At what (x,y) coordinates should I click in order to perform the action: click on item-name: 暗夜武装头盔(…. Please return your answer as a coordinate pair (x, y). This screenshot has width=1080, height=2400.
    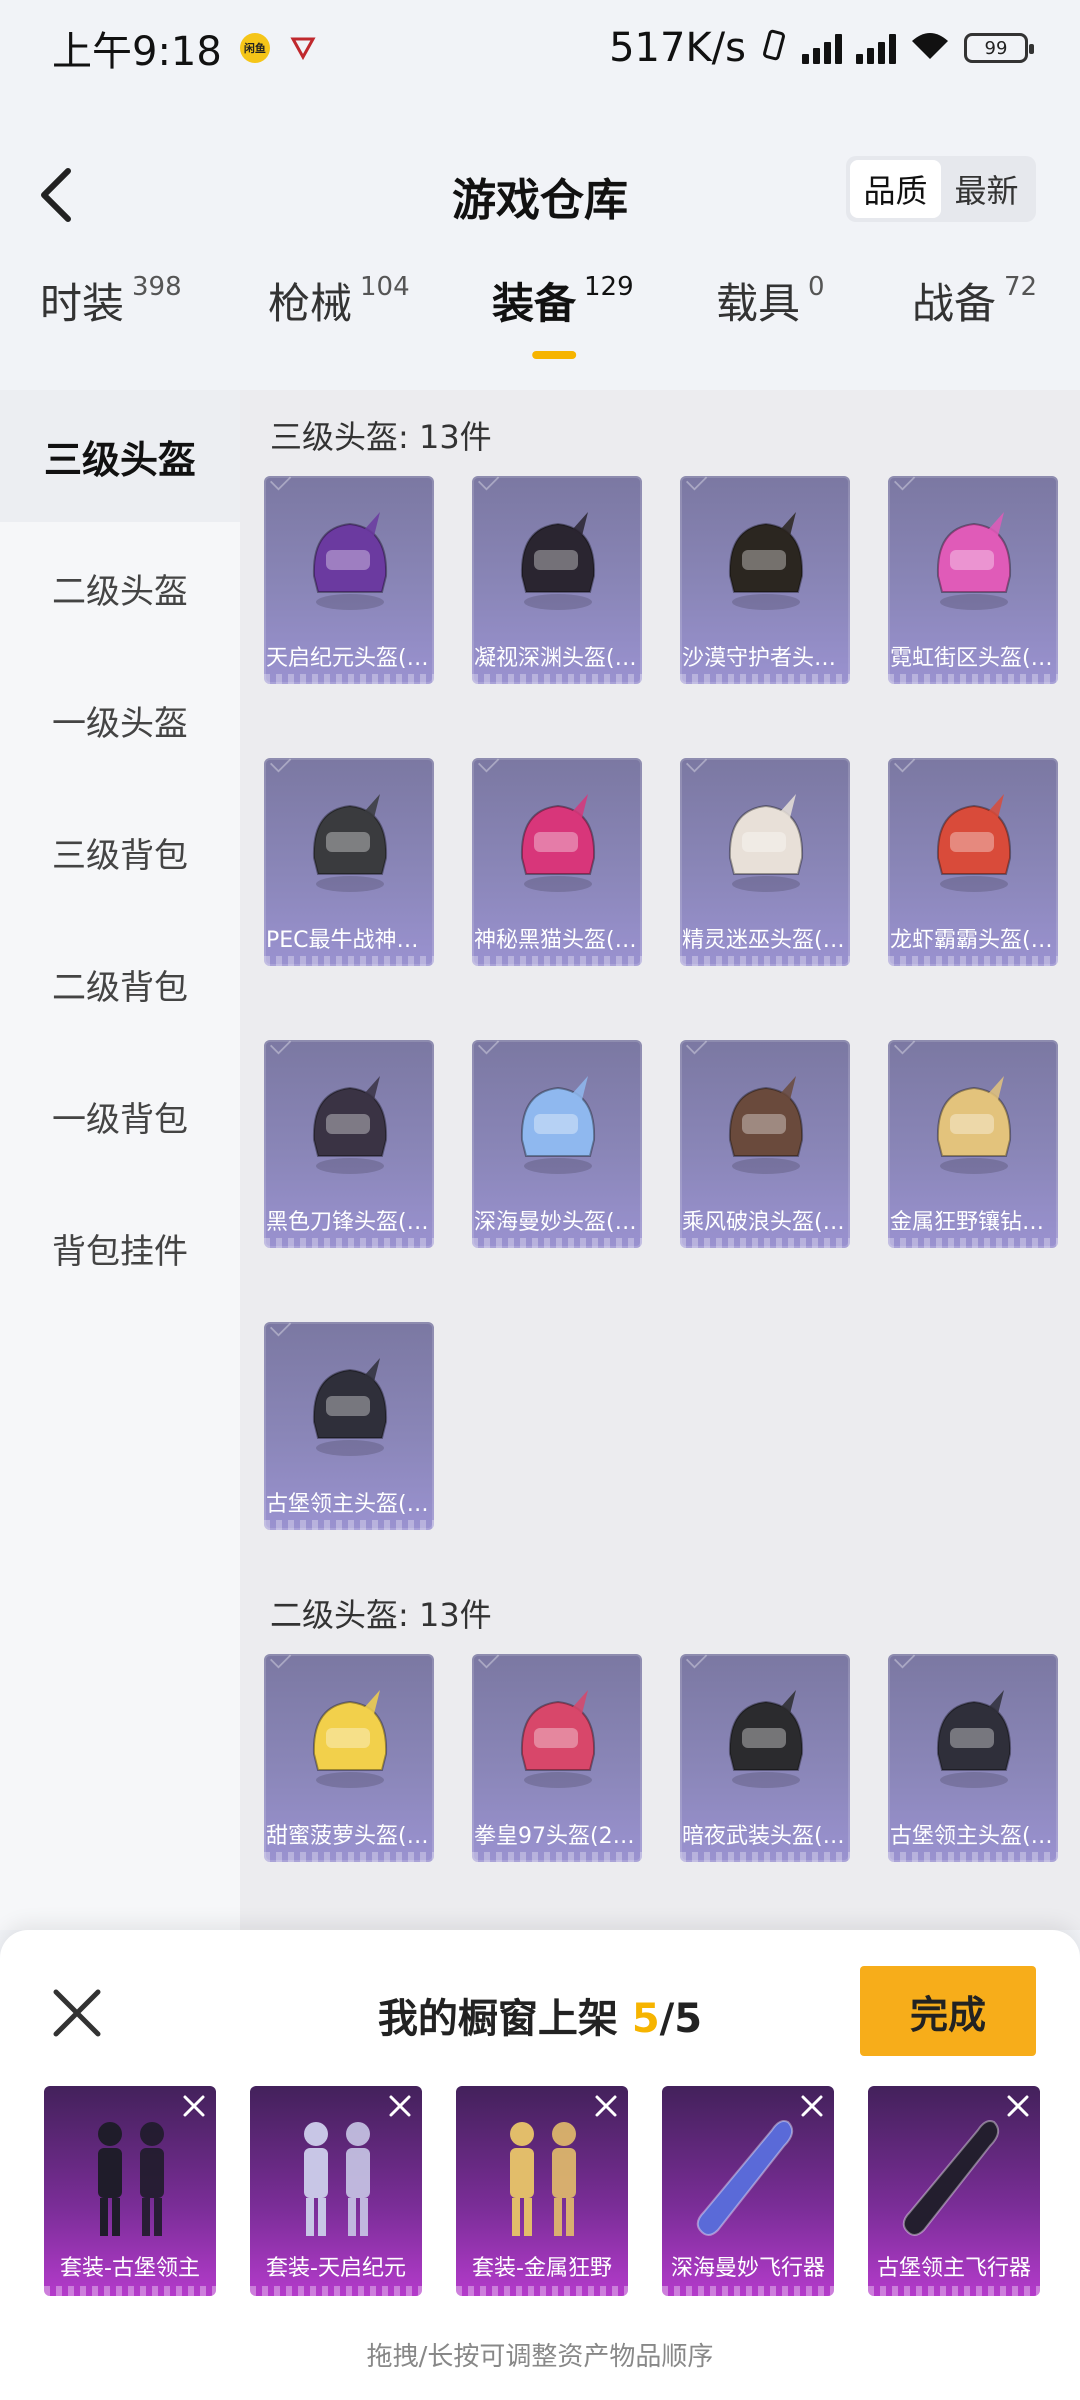
    Looking at the image, I should click on (763, 1836).